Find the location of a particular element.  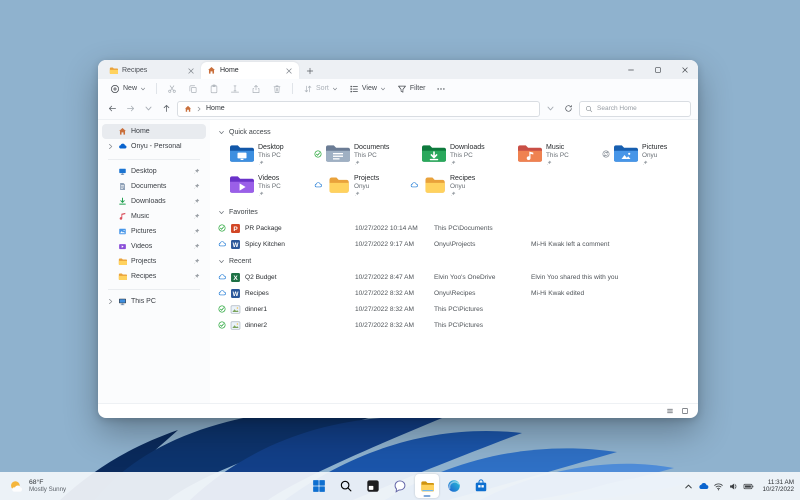

sidebar-item-downloads: Downloads is located at coordinates (154, 201).